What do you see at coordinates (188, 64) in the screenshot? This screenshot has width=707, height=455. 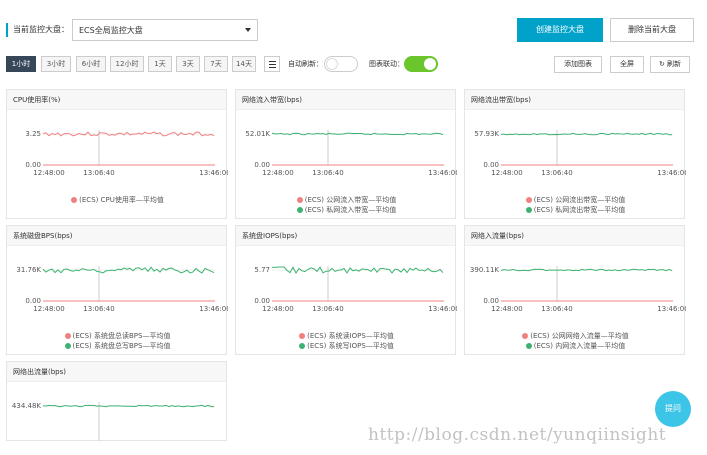 I see `time-range-5: 3天` at bounding box center [188, 64].